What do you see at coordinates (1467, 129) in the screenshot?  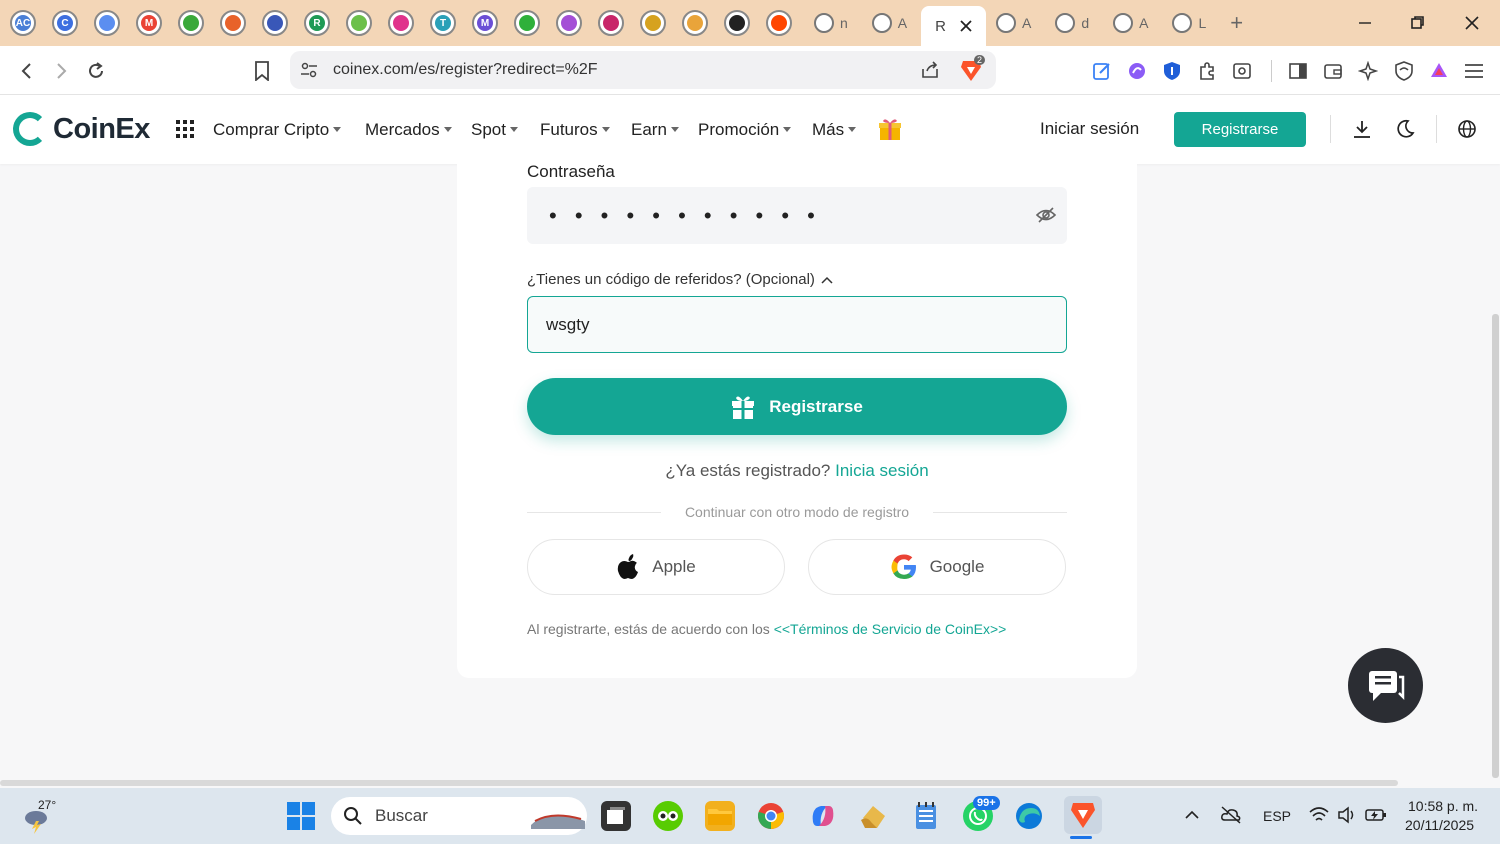 I see `language-button` at bounding box center [1467, 129].